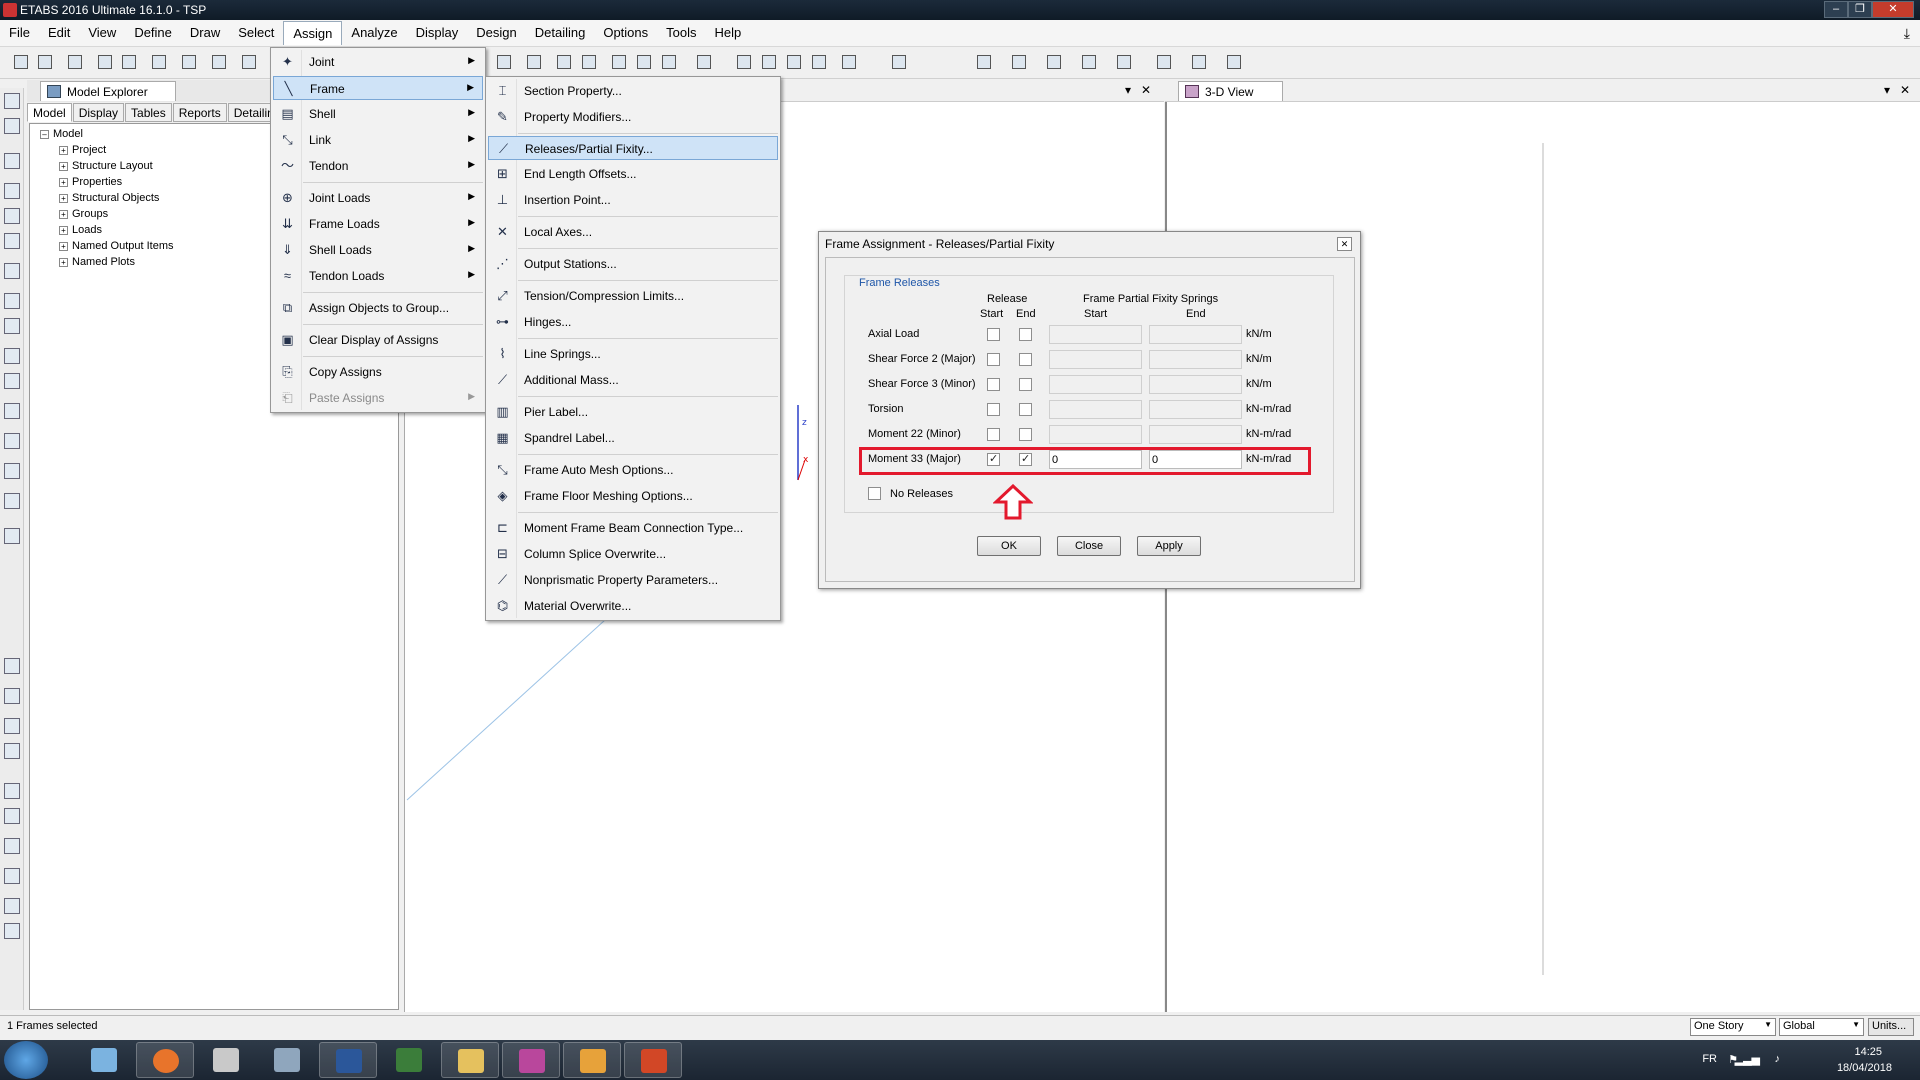 Image resolution: width=1920 pixels, height=1080 pixels. Describe the element at coordinates (12, 381) in the screenshot. I see `mesh-icon` at that location.